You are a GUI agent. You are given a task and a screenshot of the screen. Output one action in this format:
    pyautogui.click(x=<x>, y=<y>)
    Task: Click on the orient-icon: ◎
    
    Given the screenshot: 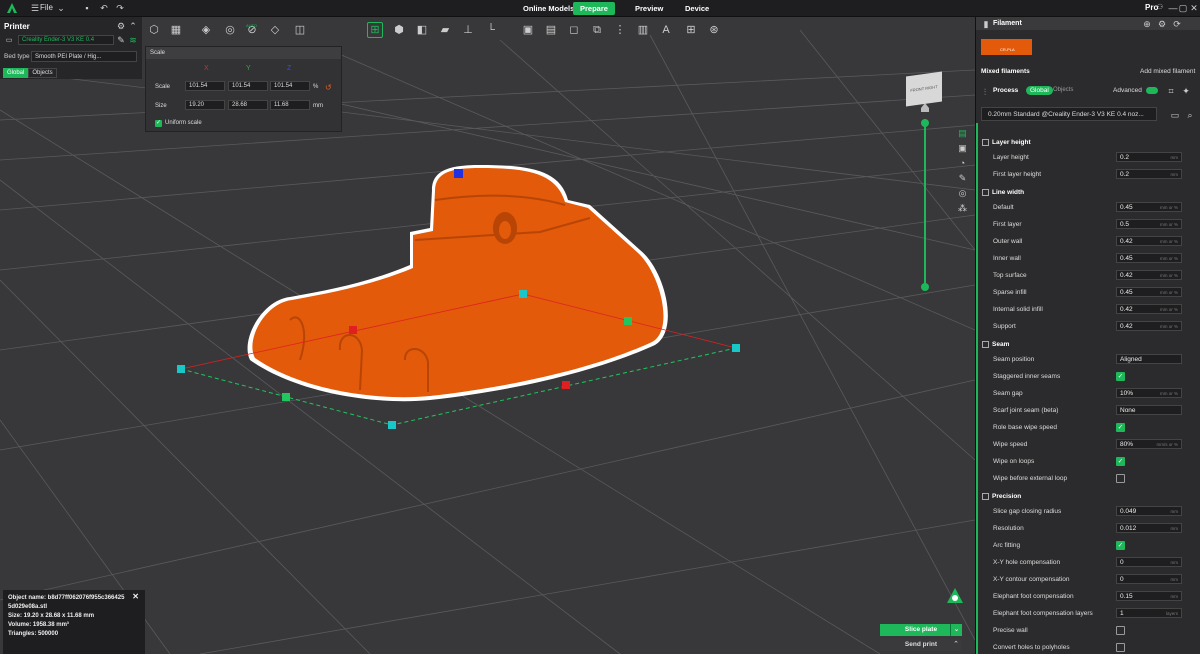 What is the action you would take?
    pyautogui.click(x=230, y=30)
    